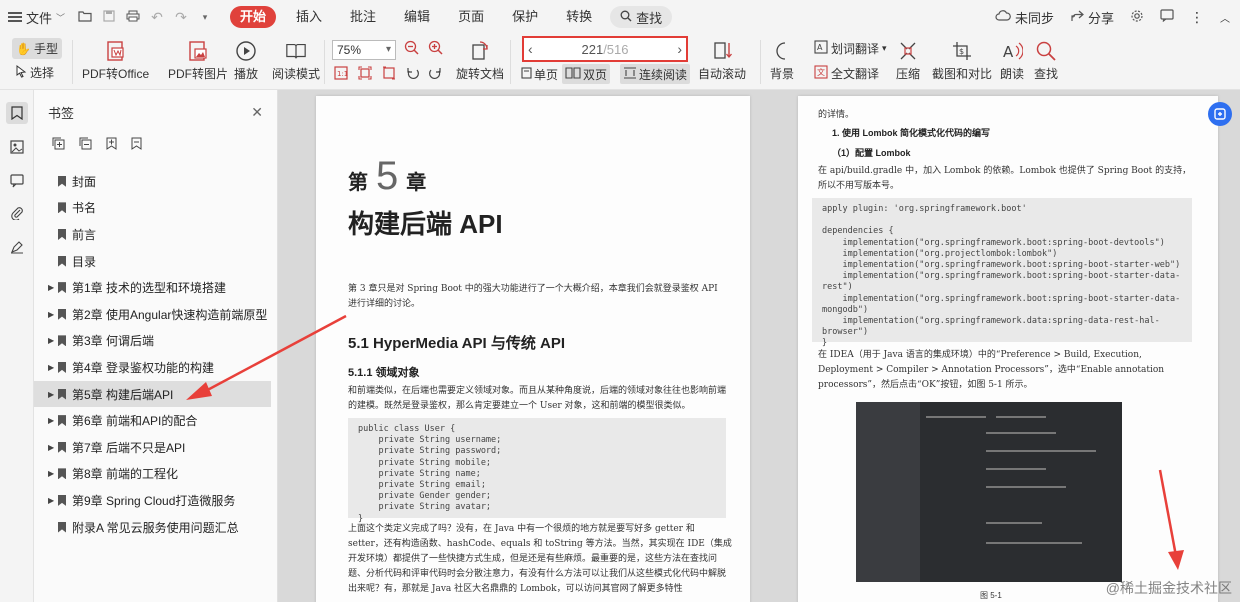  I want to click on signature-icon, so click(17, 247).